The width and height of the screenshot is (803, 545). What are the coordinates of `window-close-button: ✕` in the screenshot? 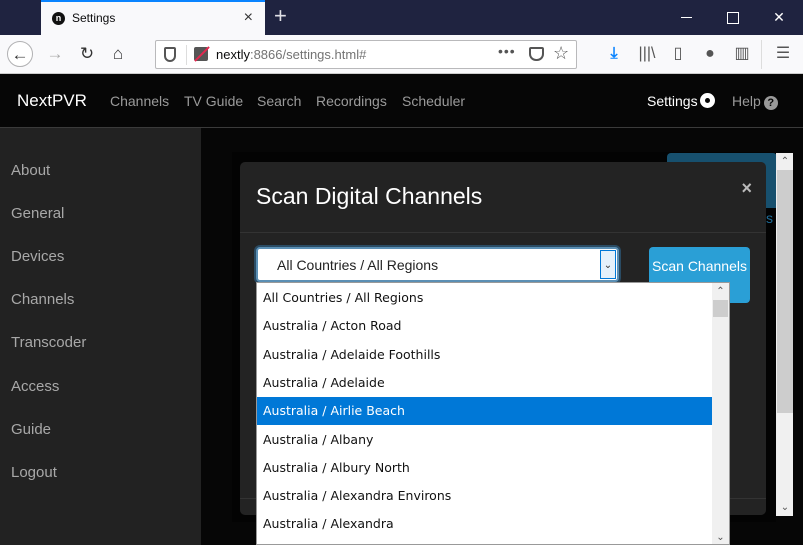 It's located at (779, 17).